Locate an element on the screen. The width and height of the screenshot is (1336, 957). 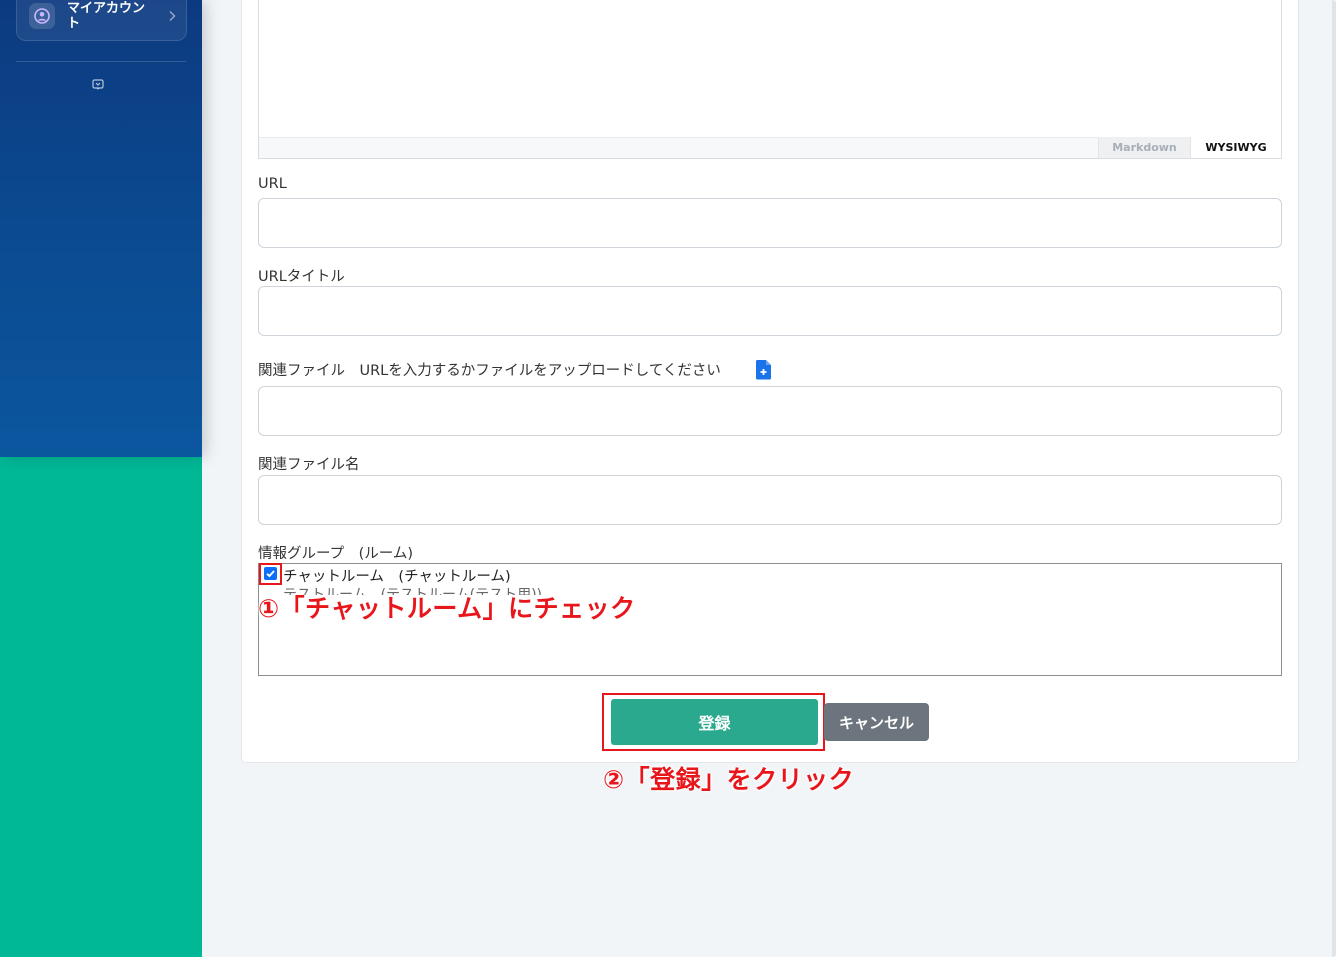
url-title-label: URLタイトル is located at coordinates (301, 277).